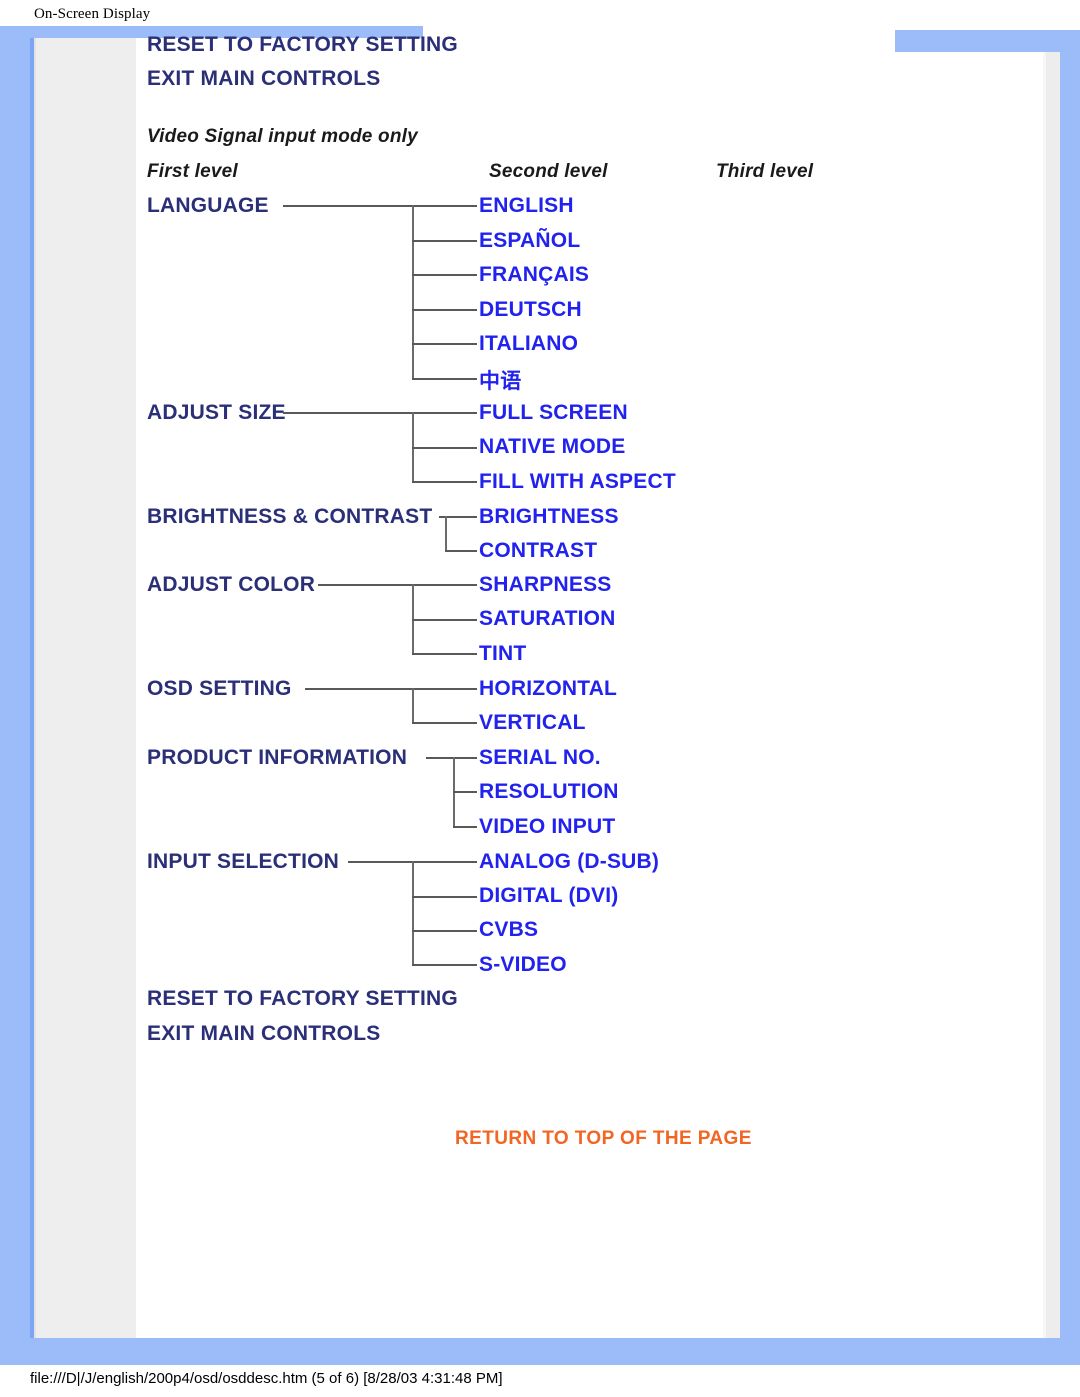  What do you see at coordinates (526, 206) in the screenshot?
I see `menu-option-english: ENGLISH` at bounding box center [526, 206].